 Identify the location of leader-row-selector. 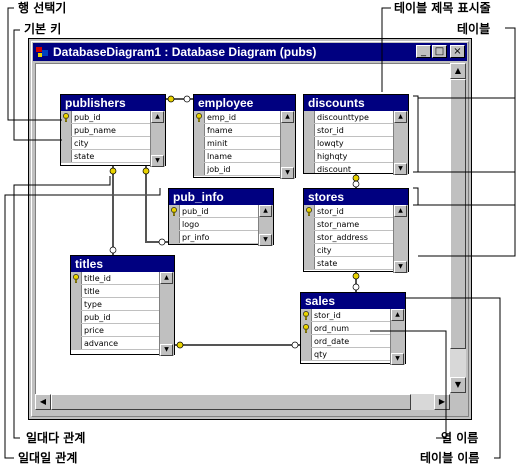
(34, 64).